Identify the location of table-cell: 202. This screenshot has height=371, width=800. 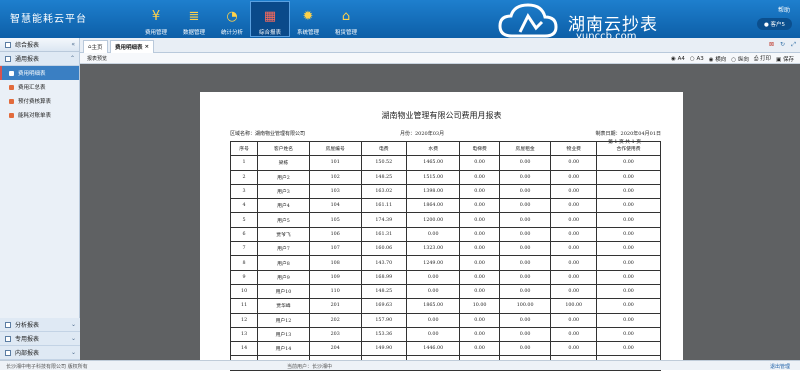
(335, 320).